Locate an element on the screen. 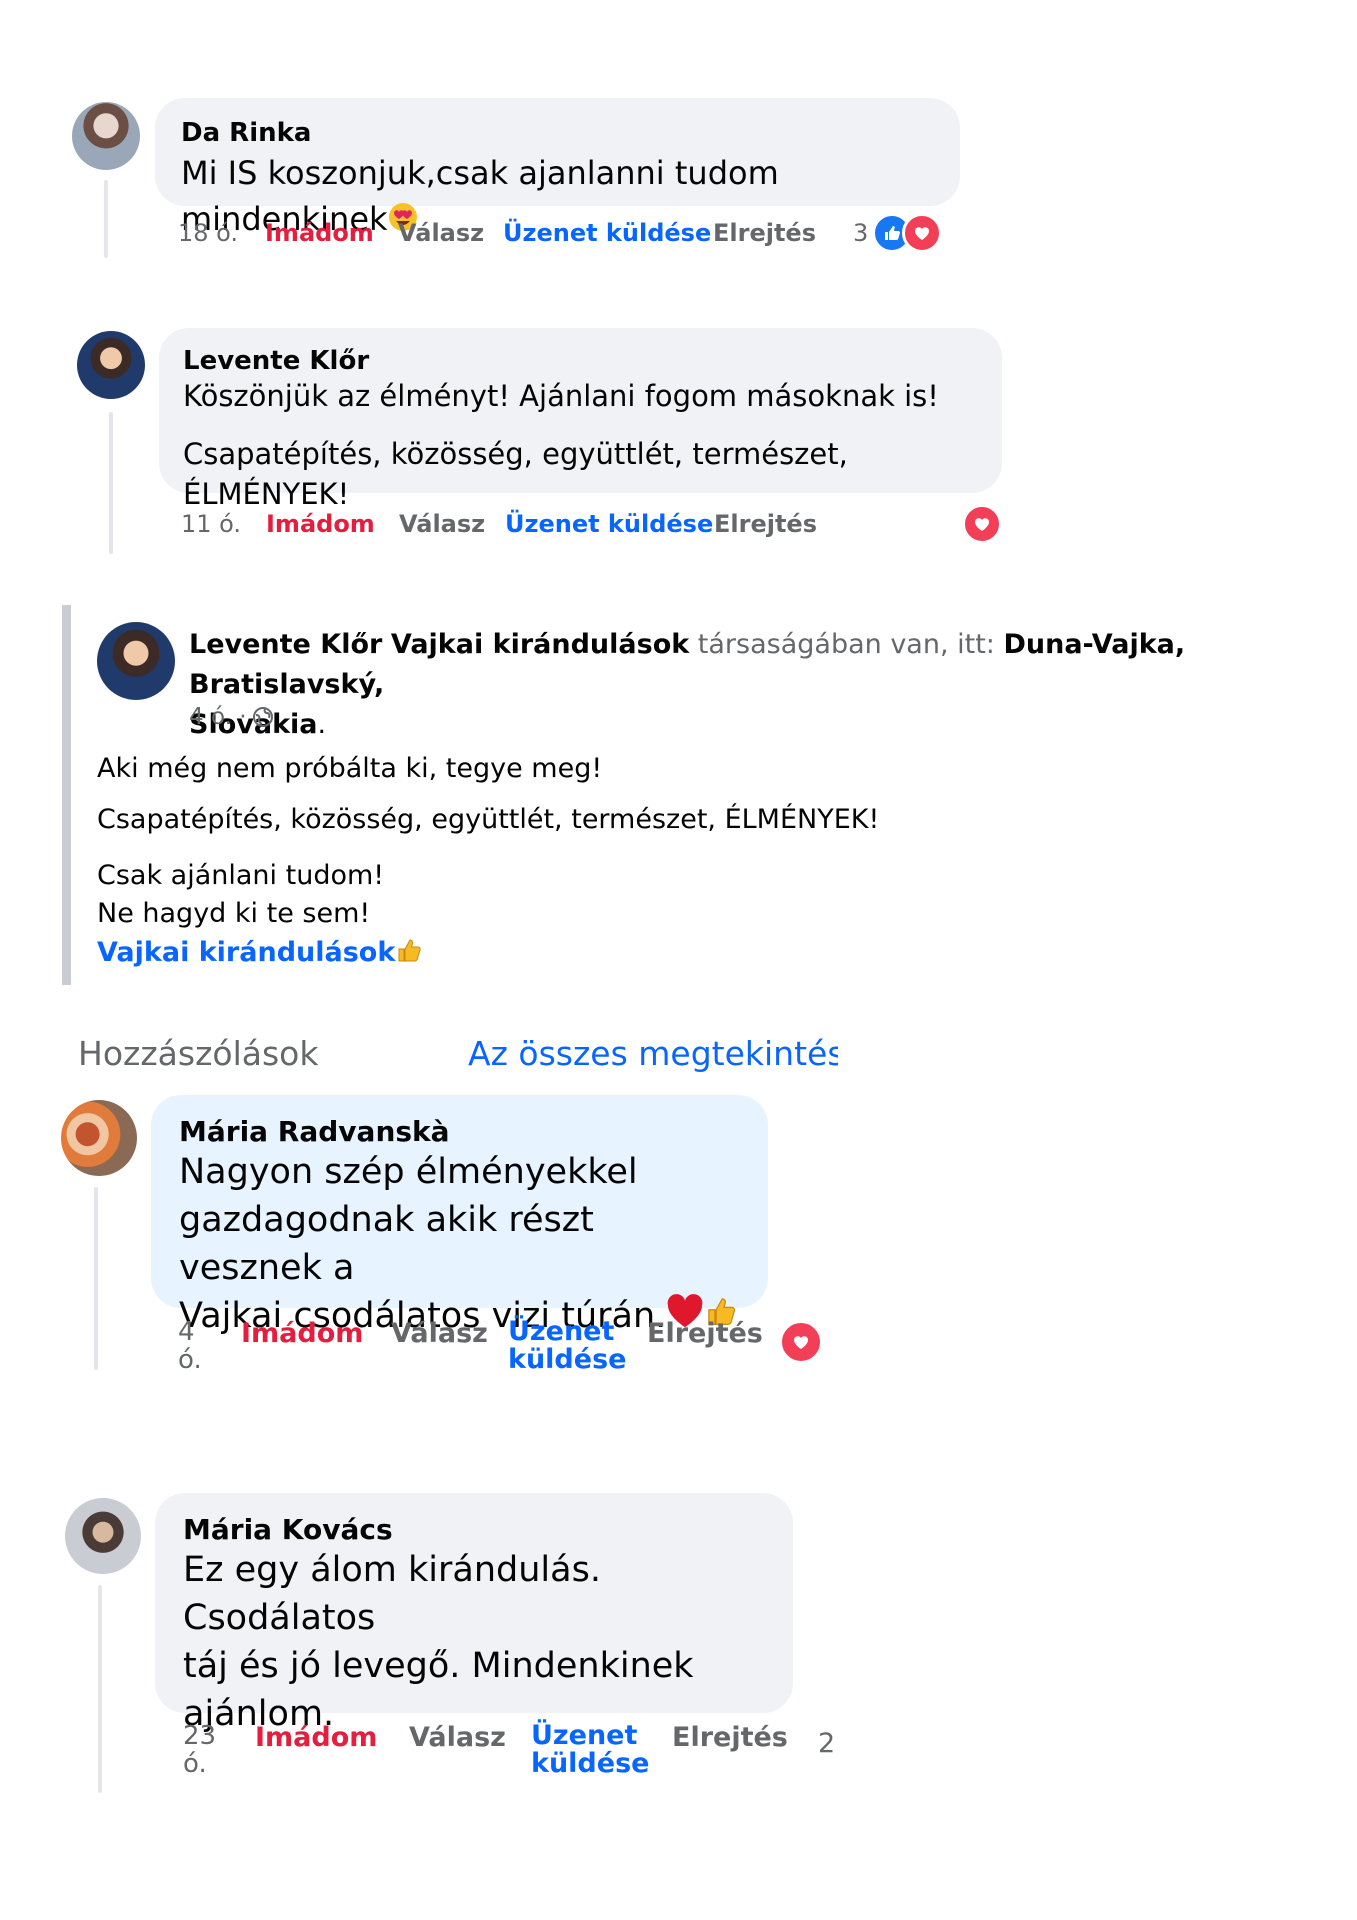  comment-author: Levente Klőr is located at coordinates (580, 361).